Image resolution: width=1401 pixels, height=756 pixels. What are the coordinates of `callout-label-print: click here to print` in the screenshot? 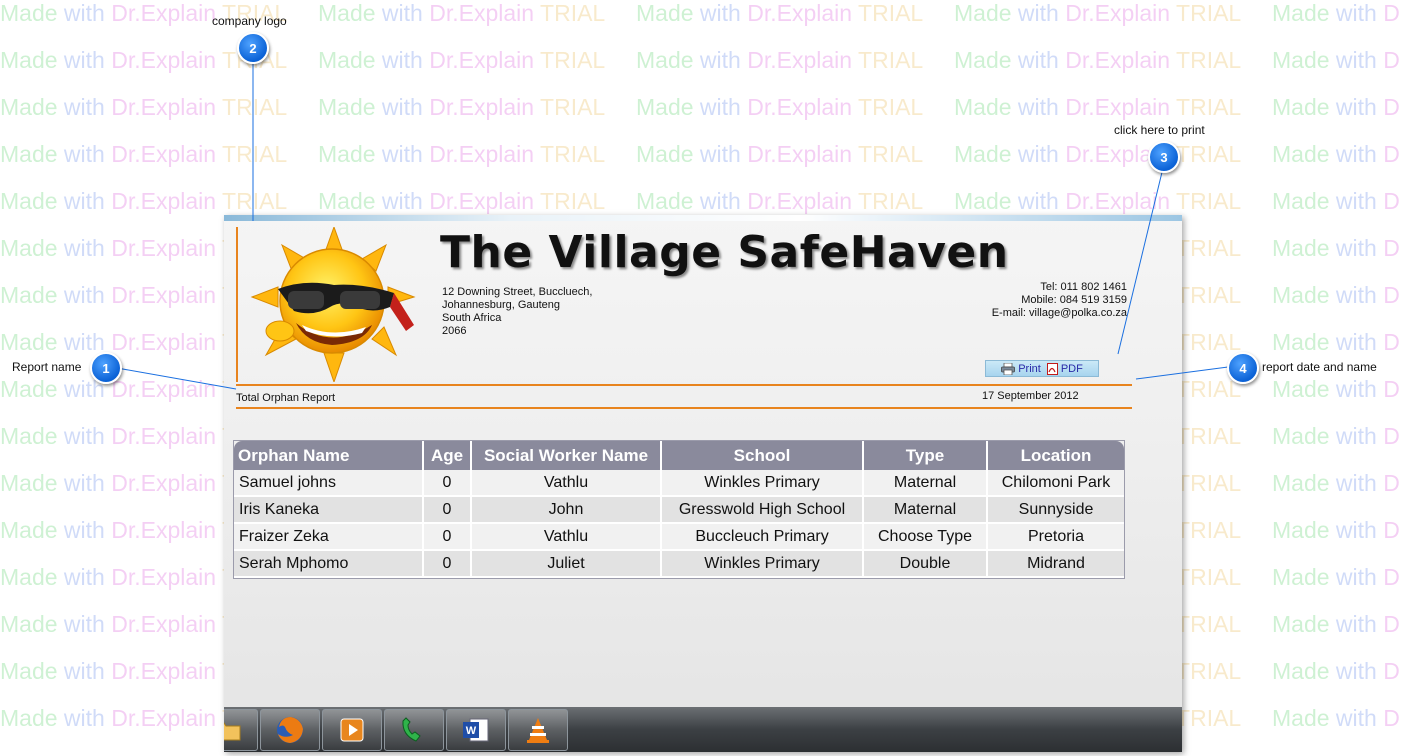 It's located at (1159, 130).